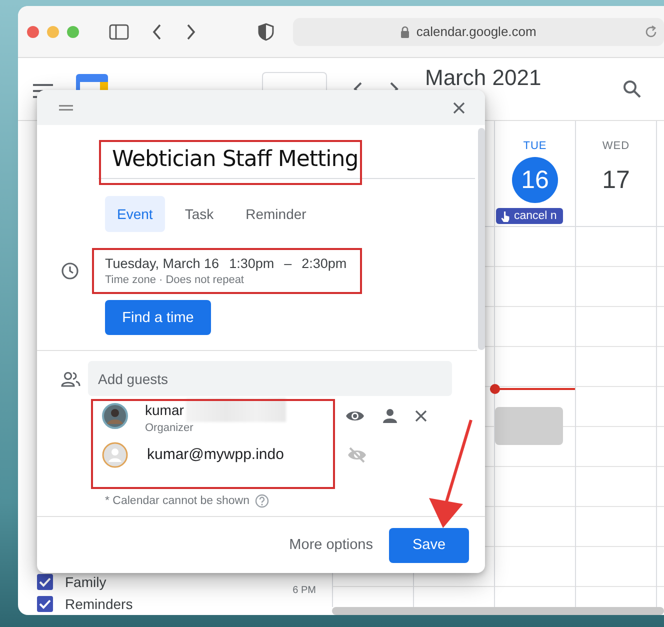  Describe the element at coordinates (33, 32) in the screenshot. I see `close-window-button` at that location.